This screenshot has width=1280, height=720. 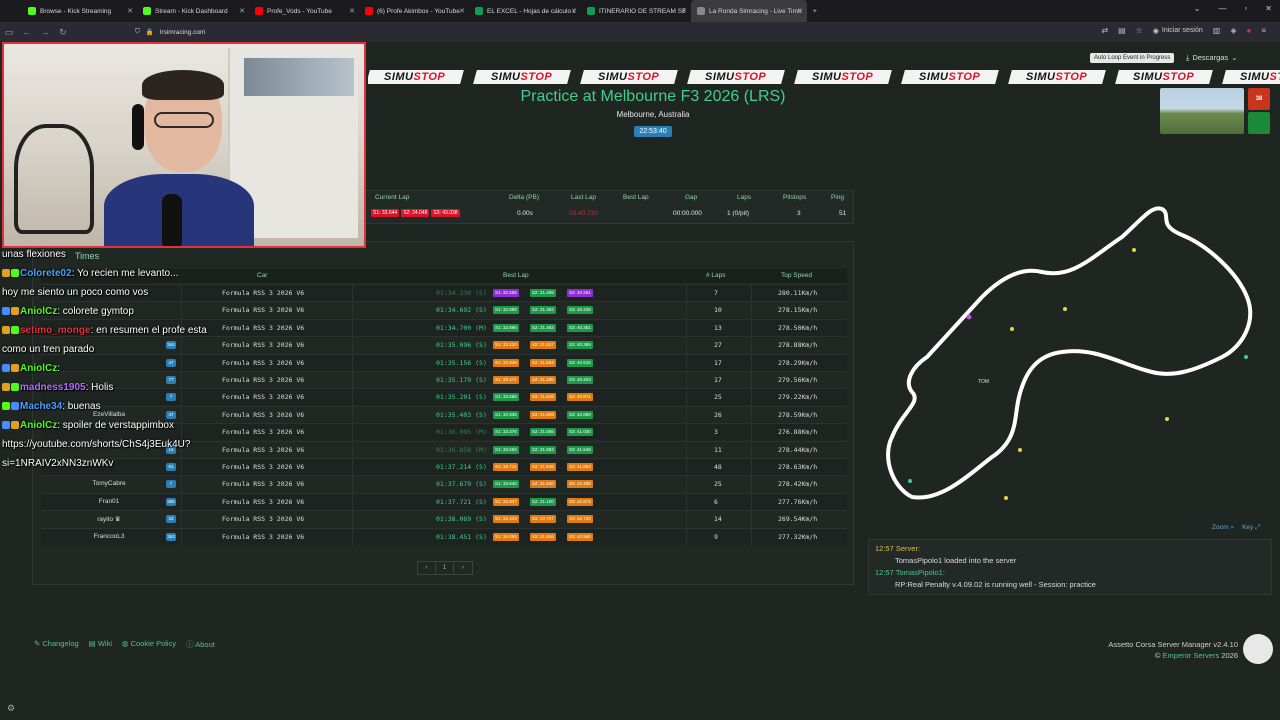 What do you see at coordinates (9, 32) in the screenshot?
I see `sidebar-icon: ▭` at bounding box center [9, 32].